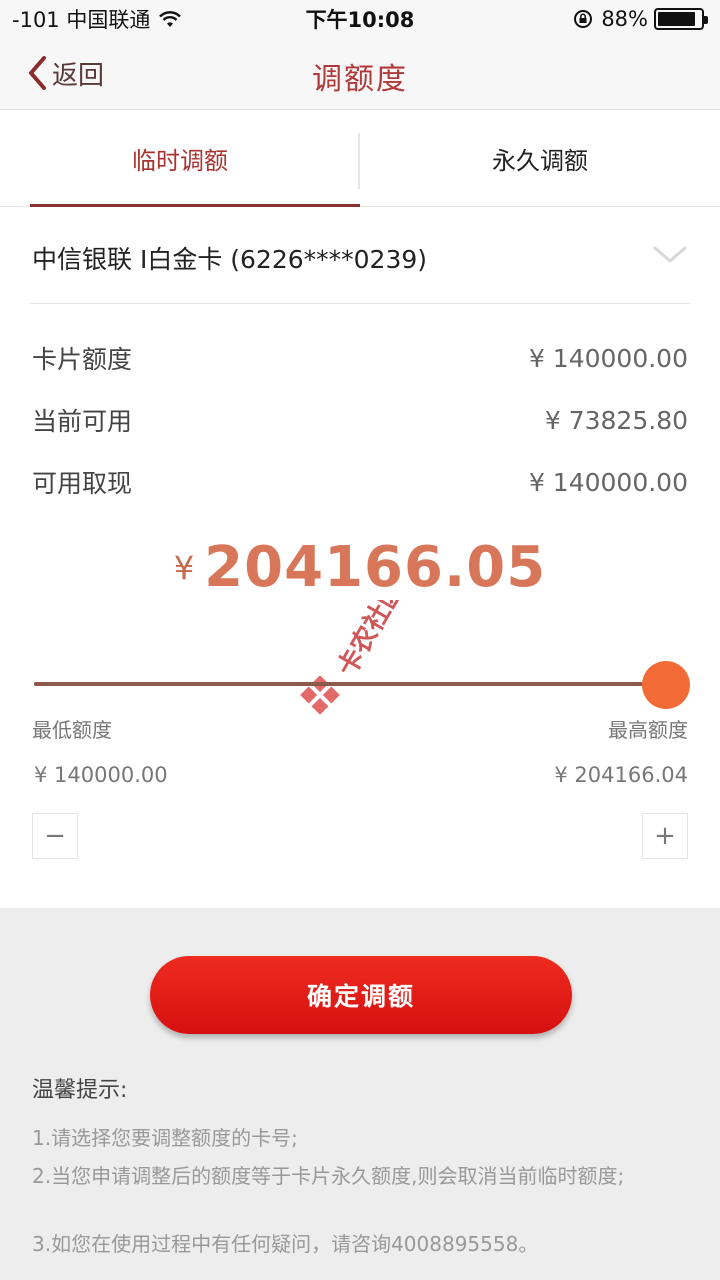 This screenshot has width=720, height=1280. I want to click on back-button: 返回, so click(65, 73).